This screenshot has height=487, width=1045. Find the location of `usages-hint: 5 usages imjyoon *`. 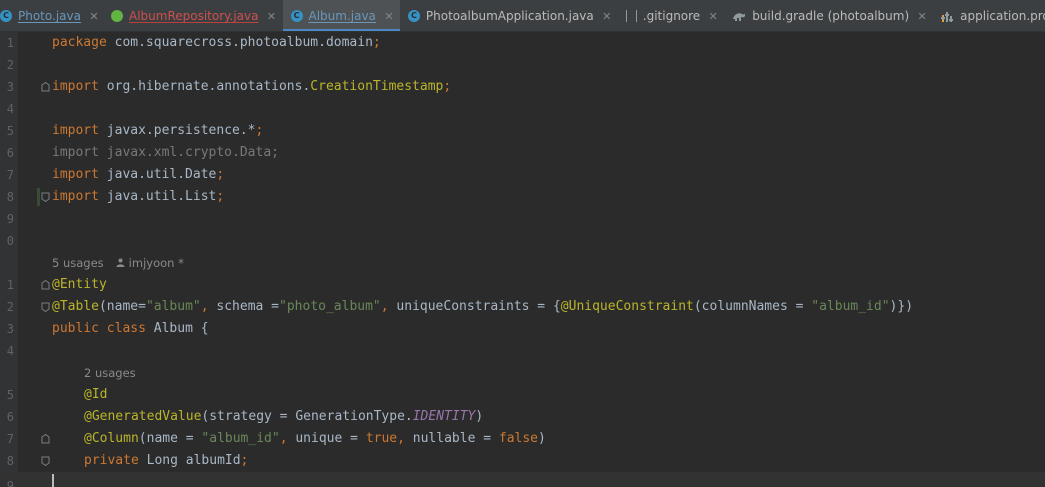

usages-hint: 5 usages imjyoon * is located at coordinates (118, 263).